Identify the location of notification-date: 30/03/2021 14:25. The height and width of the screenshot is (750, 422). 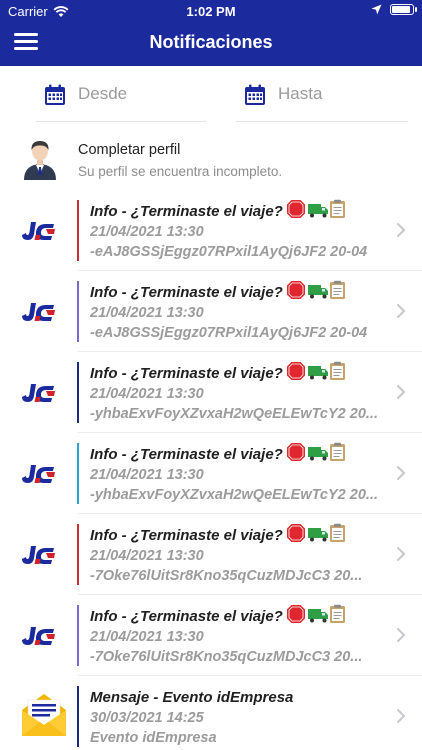
(147, 718).